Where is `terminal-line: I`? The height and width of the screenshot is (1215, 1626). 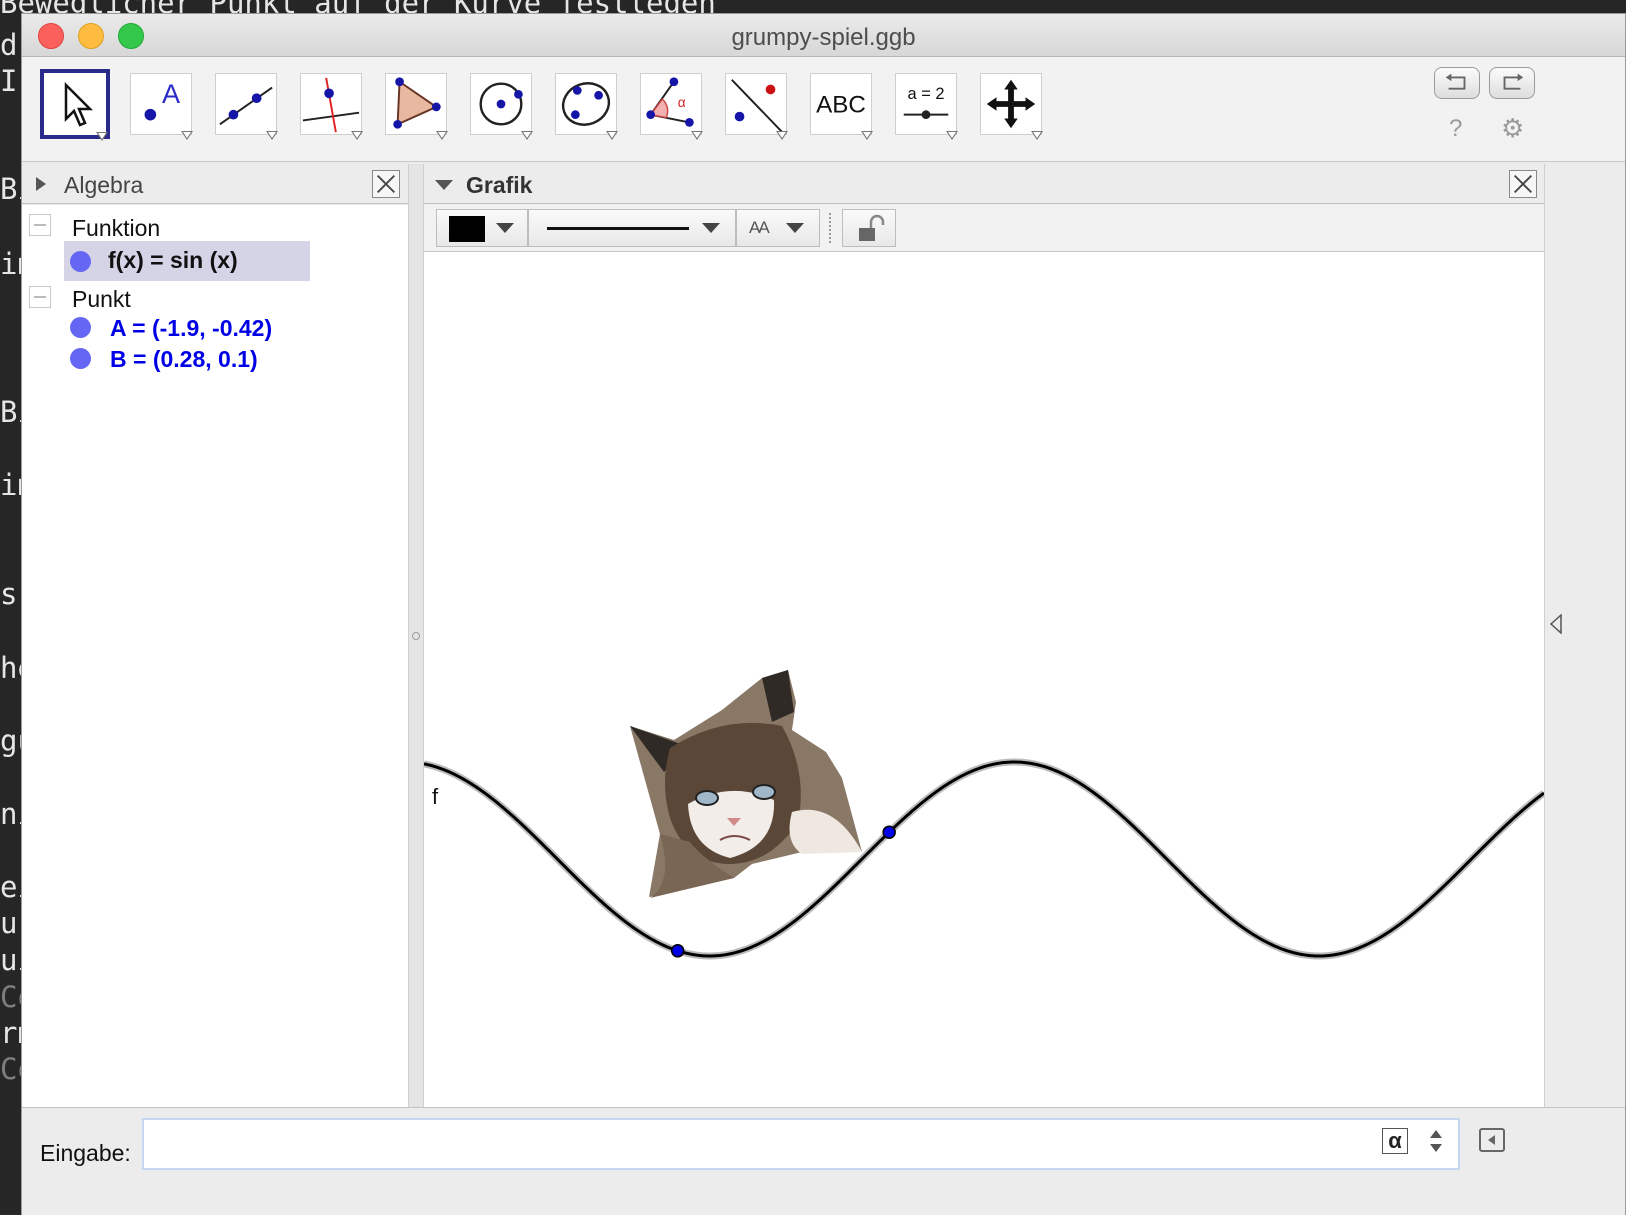 terminal-line: I is located at coordinates (9, 81).